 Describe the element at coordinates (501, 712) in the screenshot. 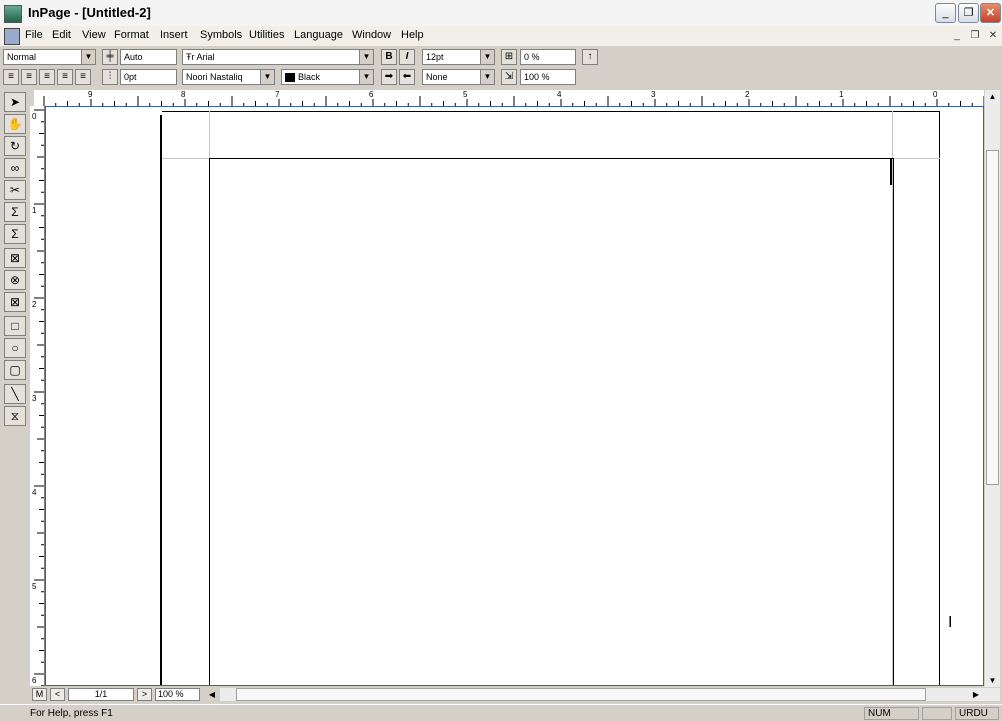

I see `status-bar: For Help, press F1 NUM URDU` at that location.